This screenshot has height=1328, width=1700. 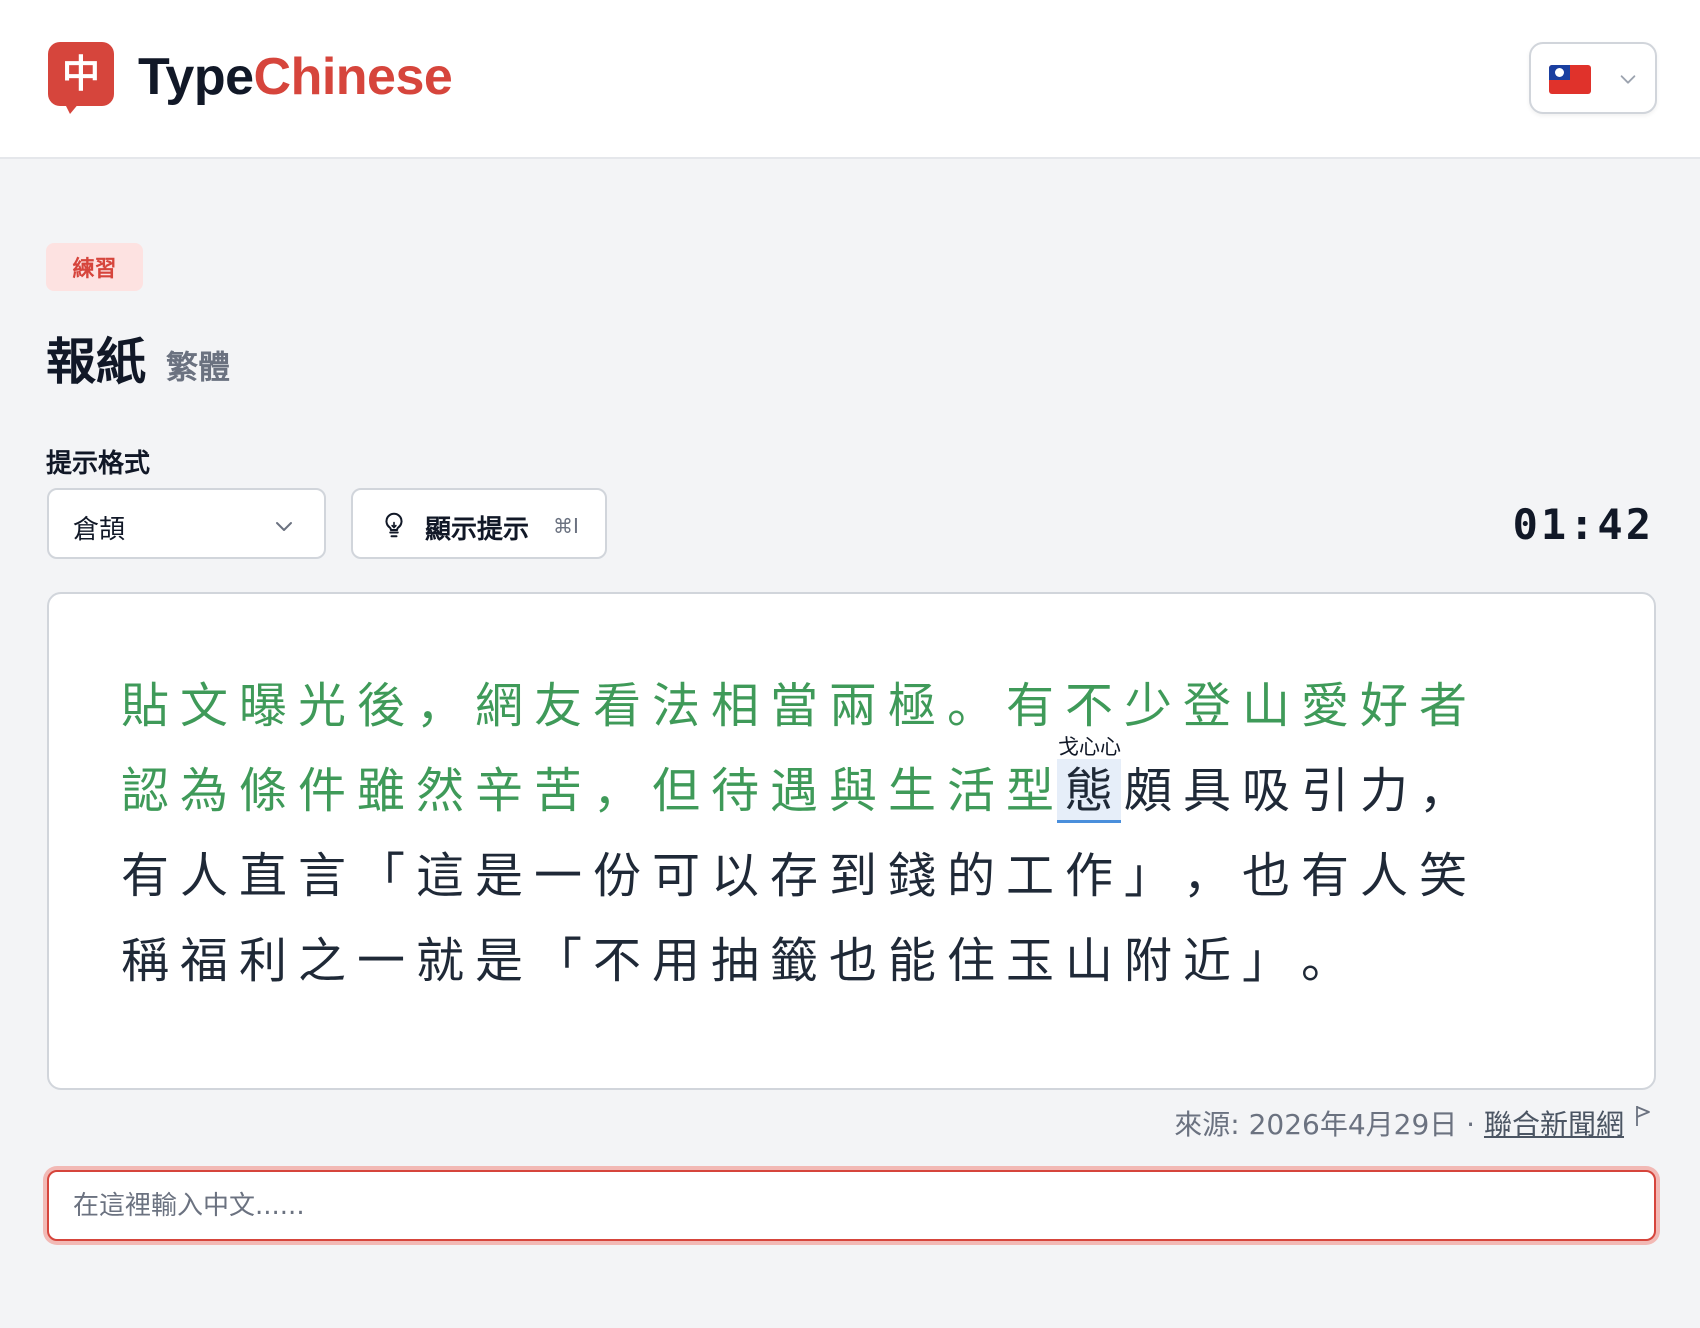 I want to click on brand-name: TypeChinese, so click(x=295, y=77).